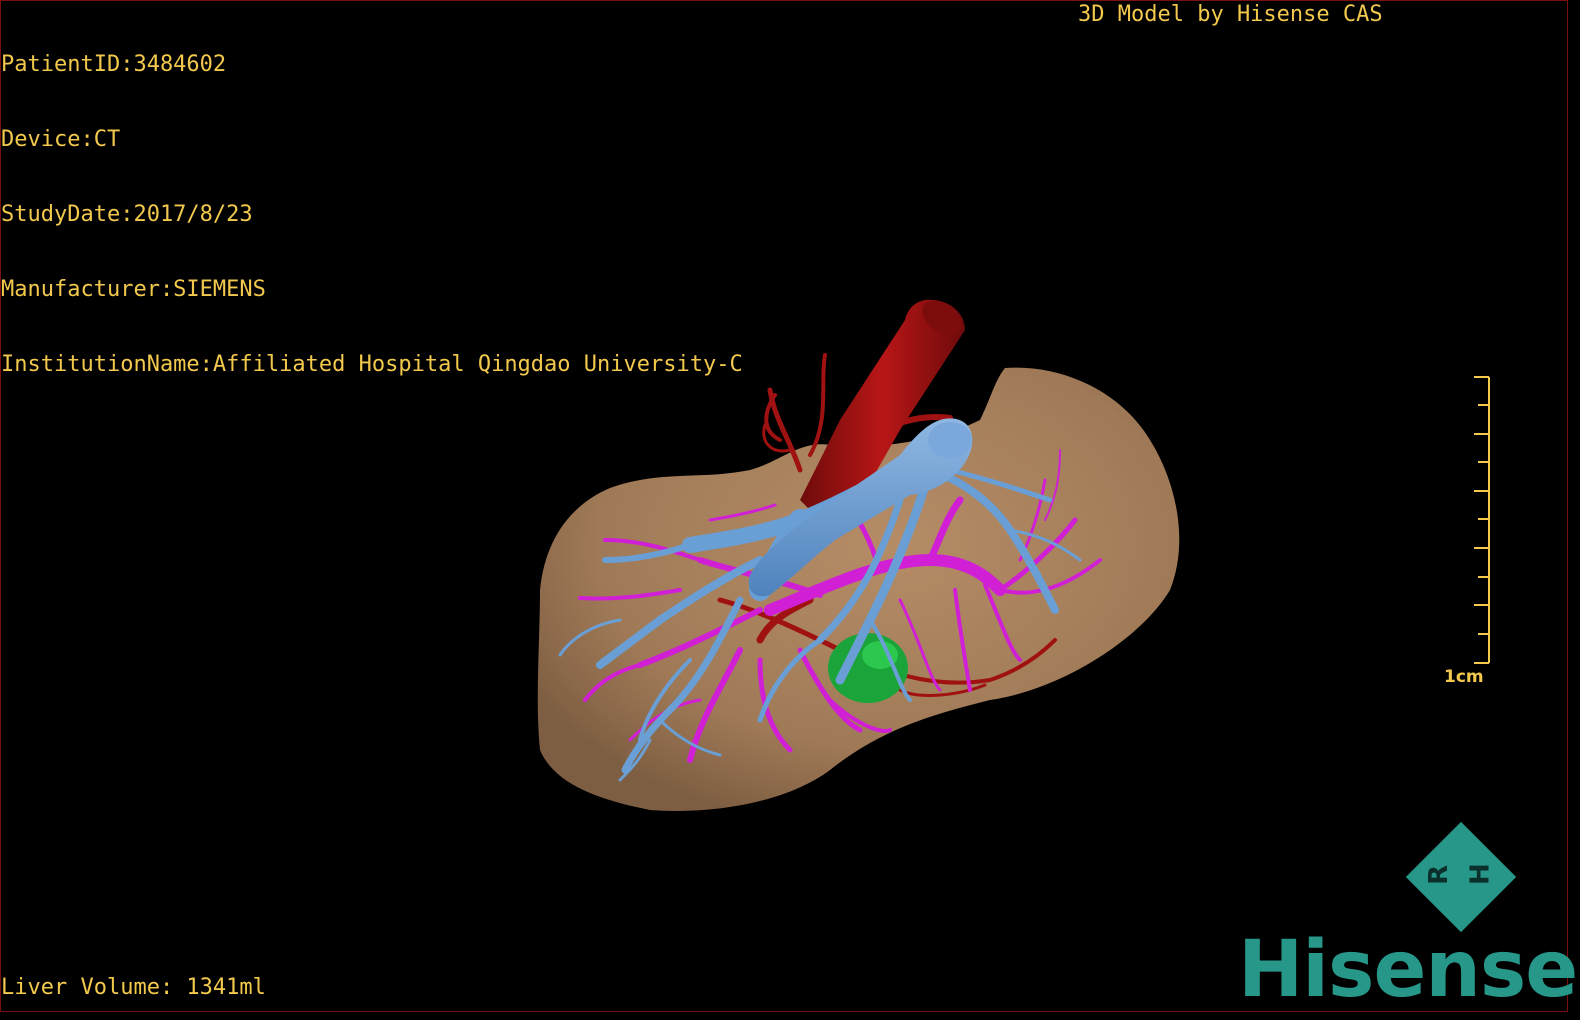 The image size is (1580, 1020). I want to click on orientation-letter-h: H, so click(1480, 874).